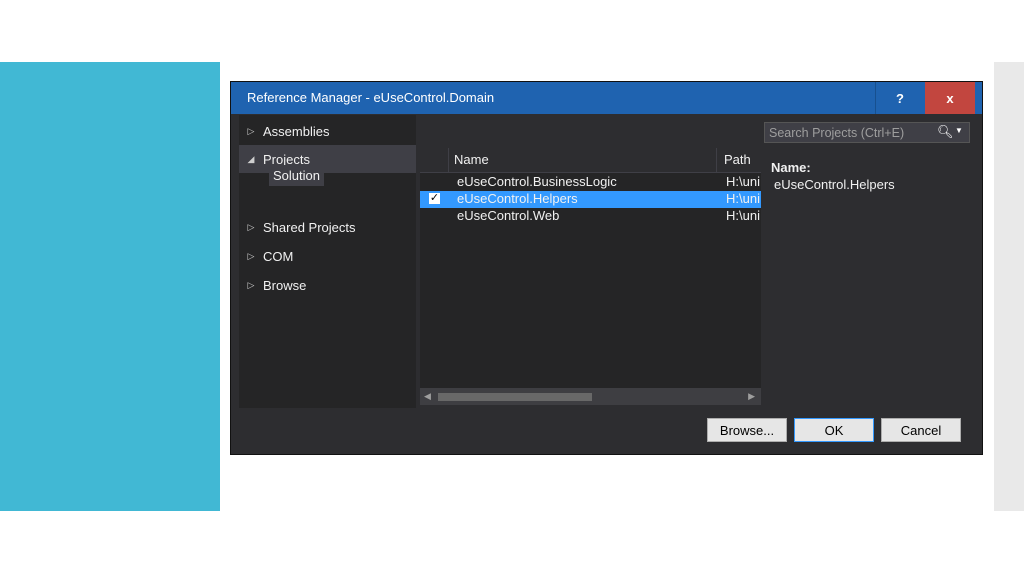 Image resolution: width=1024 pixels, height=574 pixels. Describe the element at coordinates (751, 396) in the screenshot. I see `scroll-right-arrow-icon: ▶` at that location.